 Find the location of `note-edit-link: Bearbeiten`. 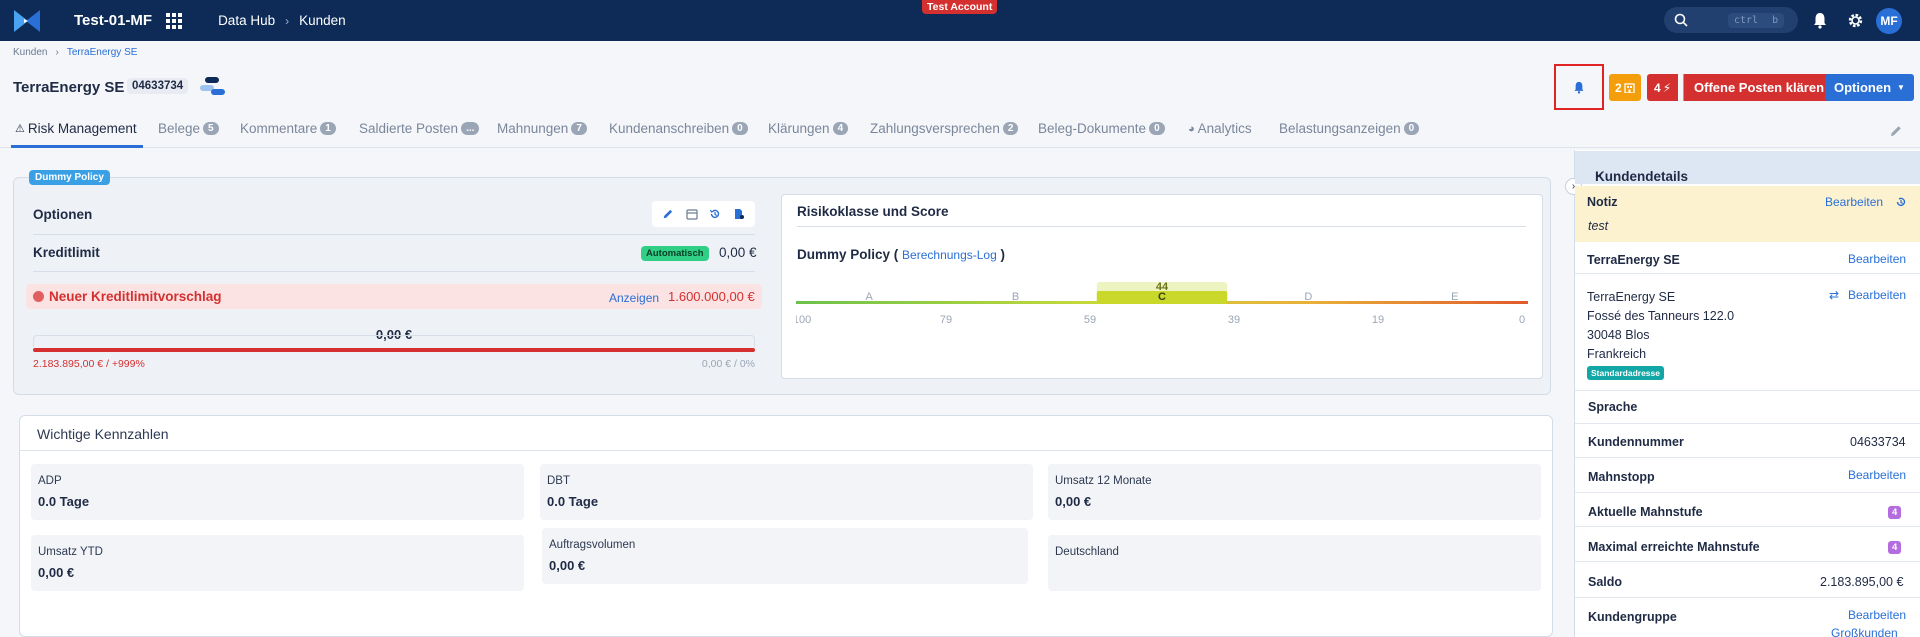

note-edit-link: Bearbeiten is located at coordinates (1854, 202).